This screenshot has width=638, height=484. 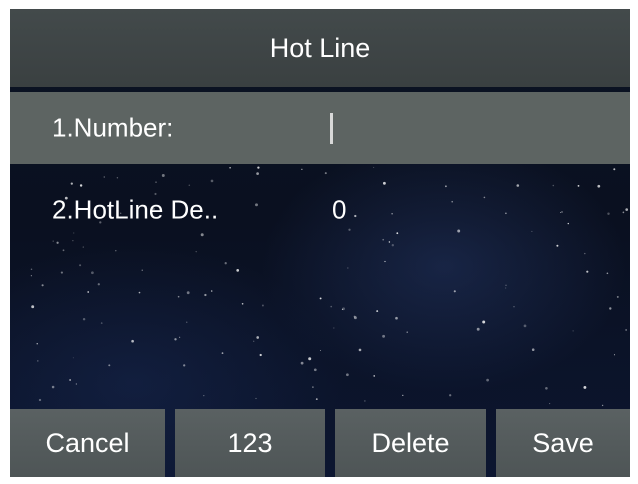 I want to click on delete-softkey-label: Delete, so click(x=410, y=442).